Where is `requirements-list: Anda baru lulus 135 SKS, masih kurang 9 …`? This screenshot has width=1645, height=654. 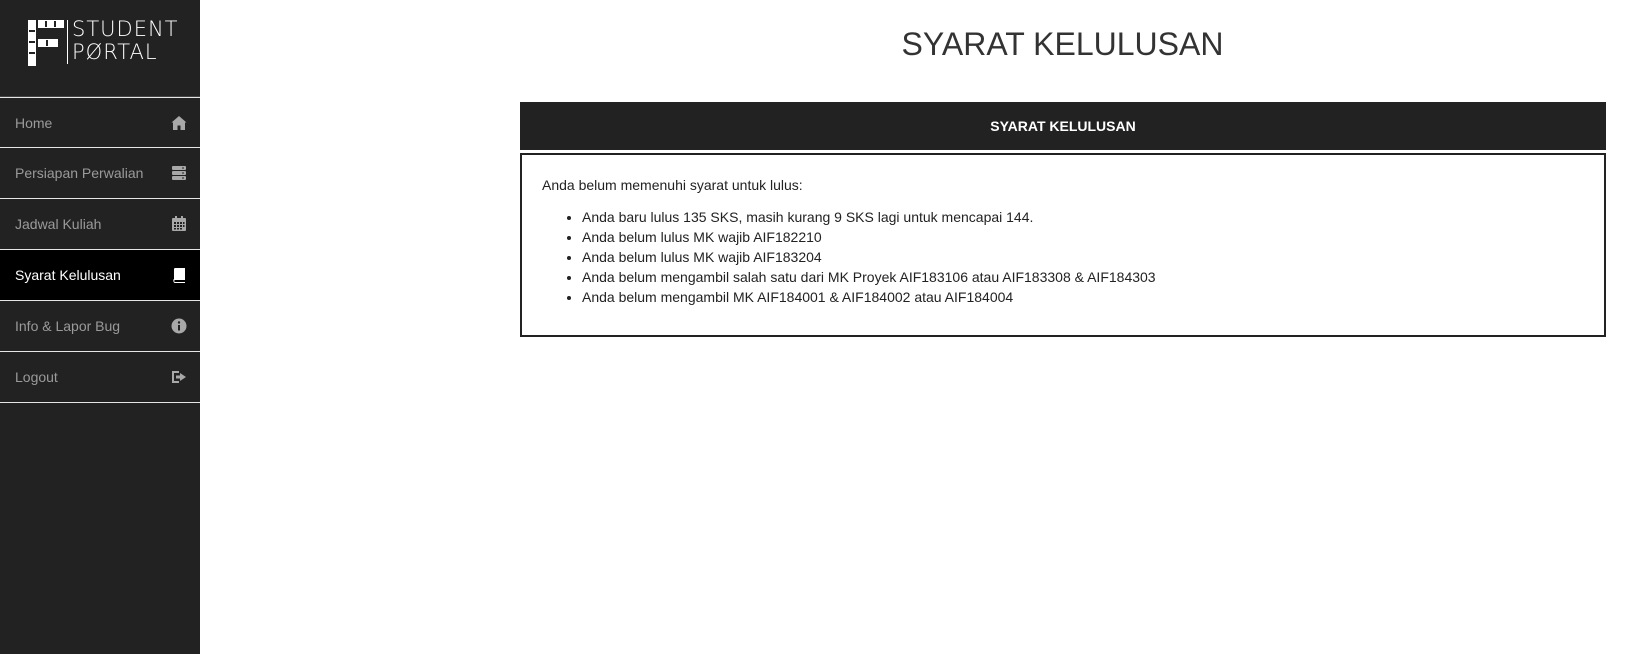 requirements-list: Anda baru lulus 135 SKS, masih kurang 9 … is located at coordinates (1063, 257).